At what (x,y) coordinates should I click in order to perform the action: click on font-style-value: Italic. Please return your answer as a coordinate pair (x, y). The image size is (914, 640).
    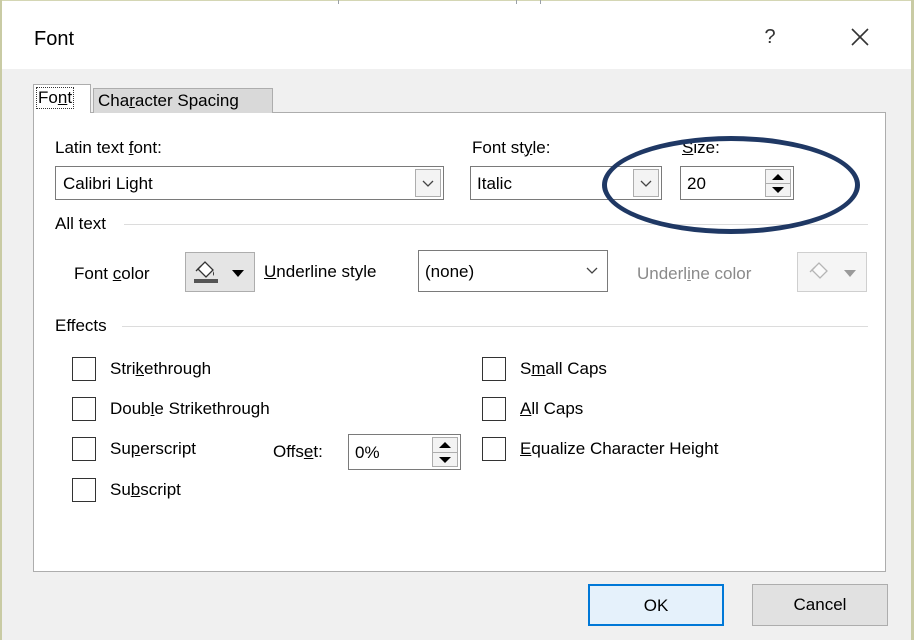
    Looking at the image, I should click on (494, 183).